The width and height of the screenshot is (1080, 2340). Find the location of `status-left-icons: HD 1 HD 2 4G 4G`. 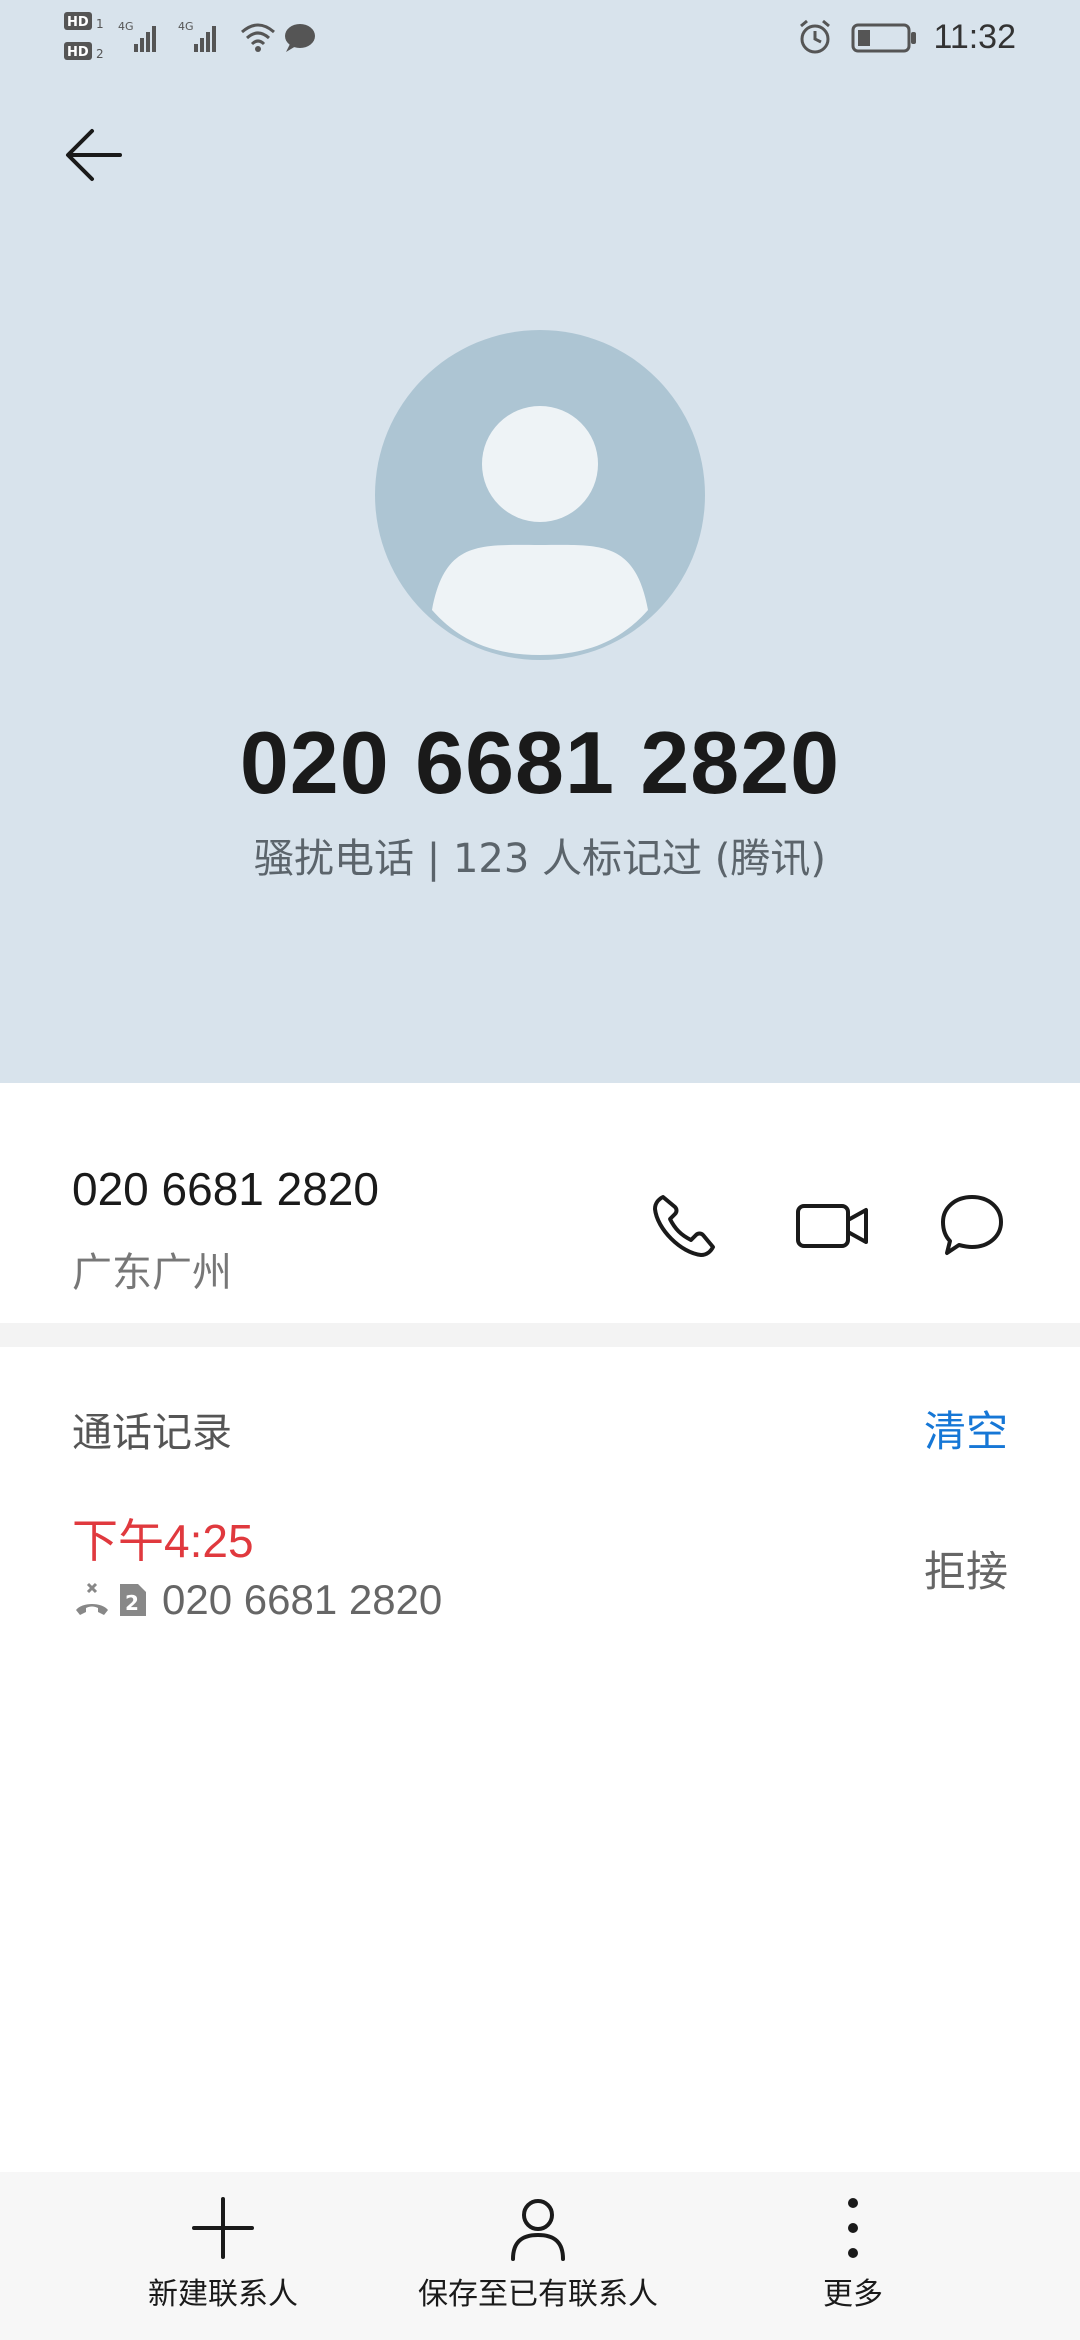

status-left-icons: HD 1 HD 2 4G 4G is located at coordinates (194, 40).